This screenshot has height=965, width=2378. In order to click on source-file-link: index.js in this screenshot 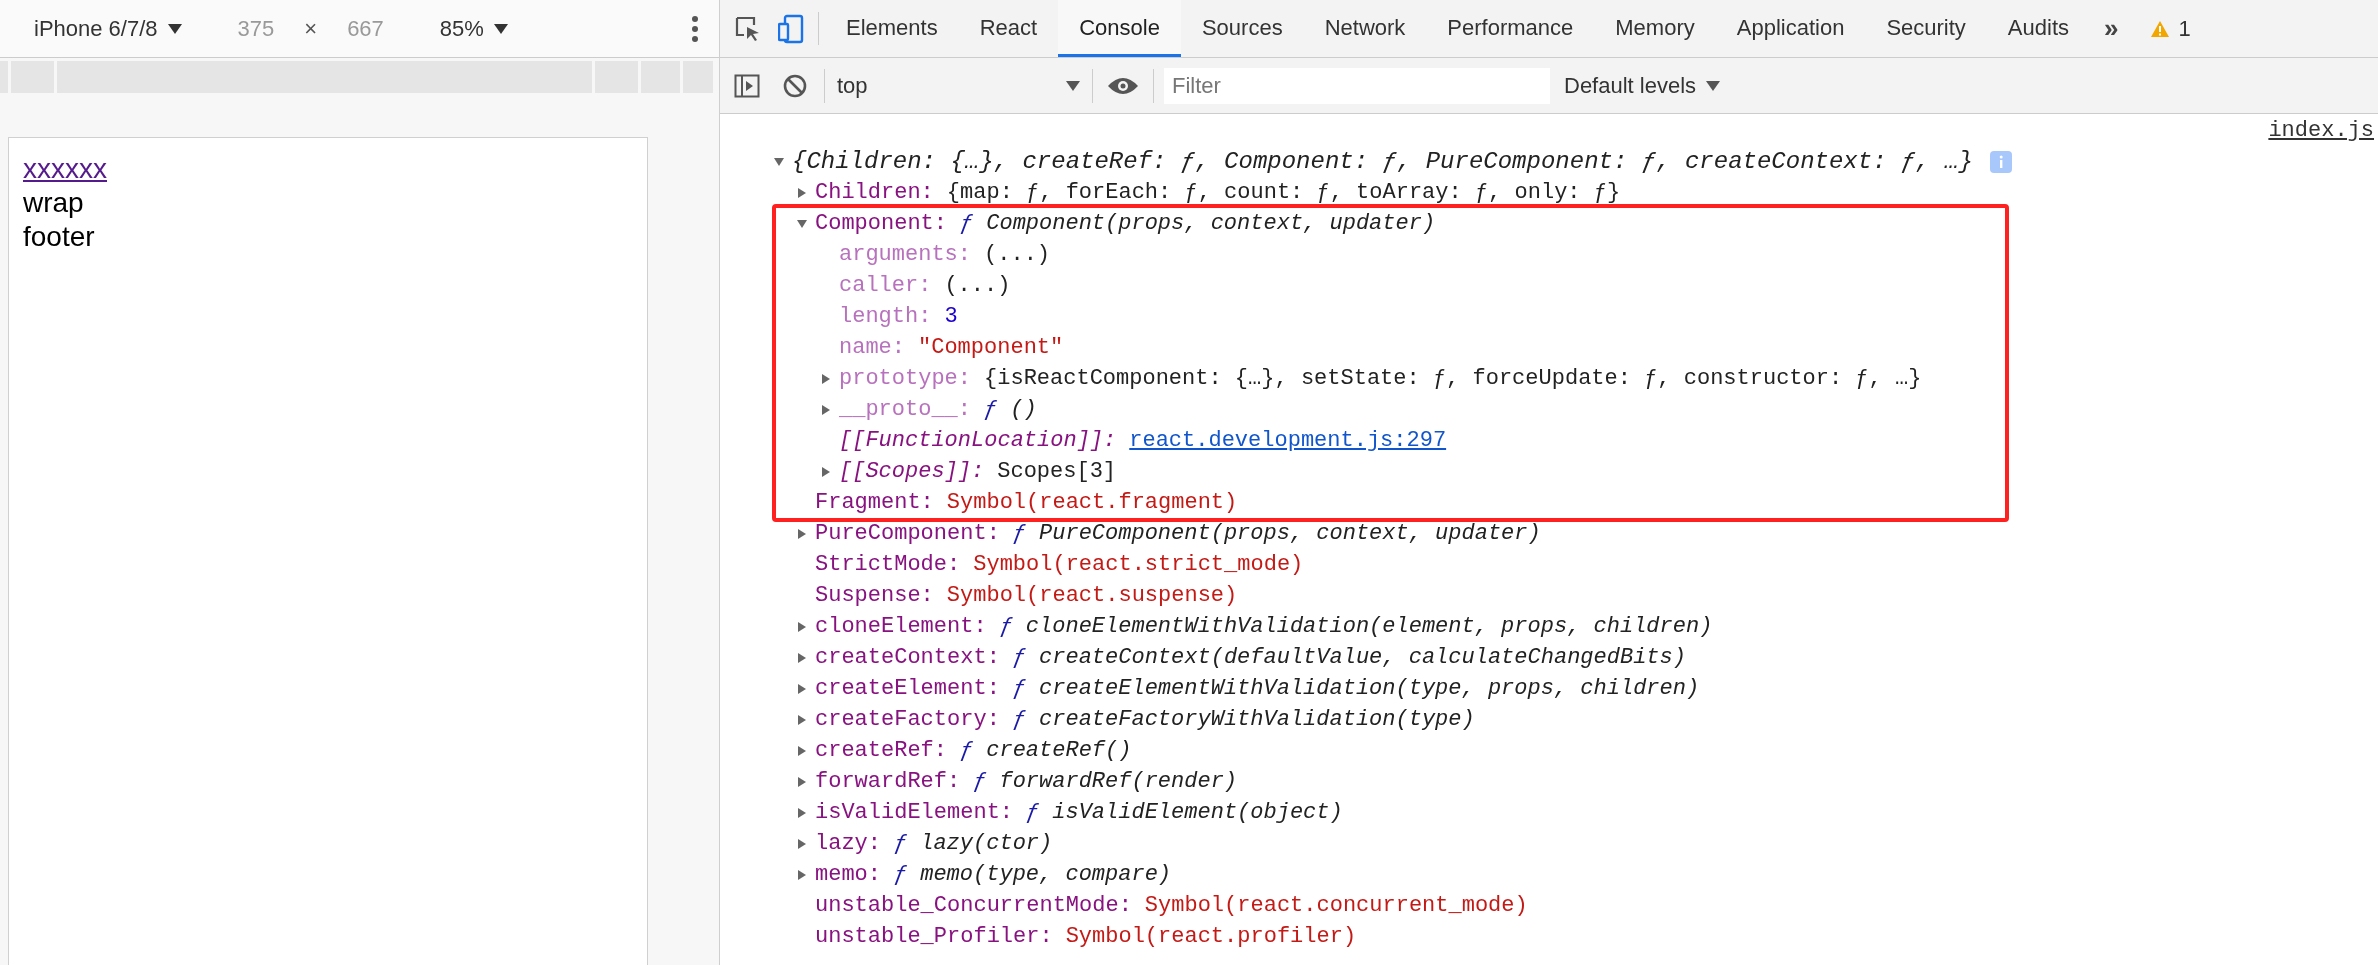, I will do `click(2321, 130)`.